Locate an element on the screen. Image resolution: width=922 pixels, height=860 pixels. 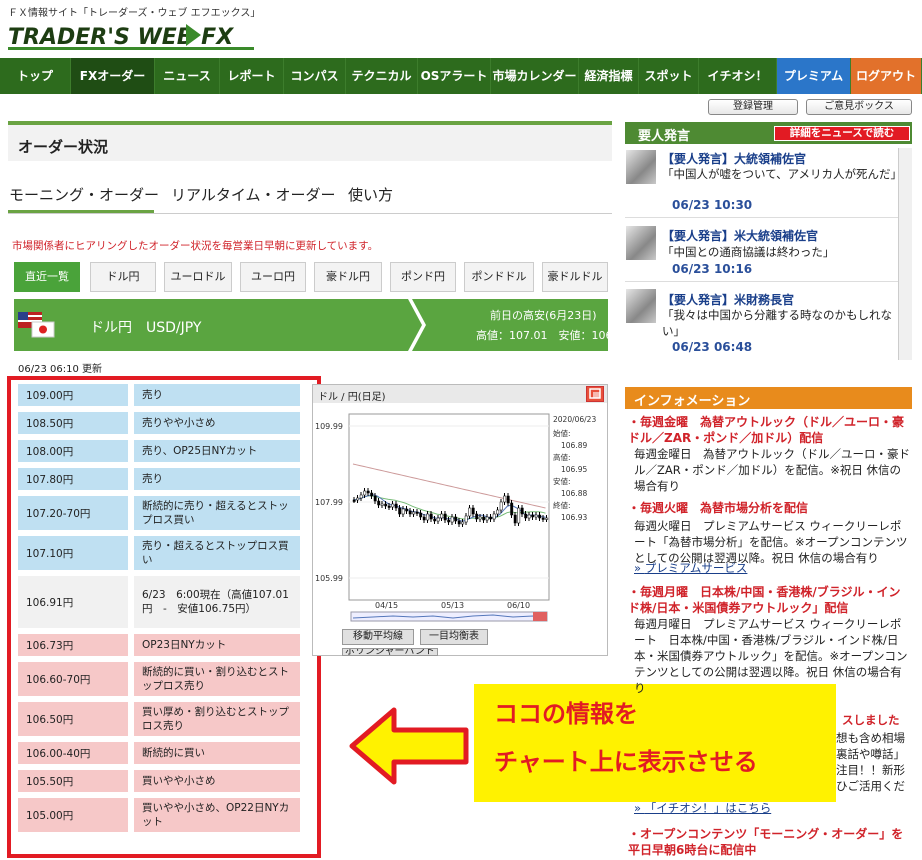
nav-economic-indicators: 経済指標 is located at coordinates (609, 76).